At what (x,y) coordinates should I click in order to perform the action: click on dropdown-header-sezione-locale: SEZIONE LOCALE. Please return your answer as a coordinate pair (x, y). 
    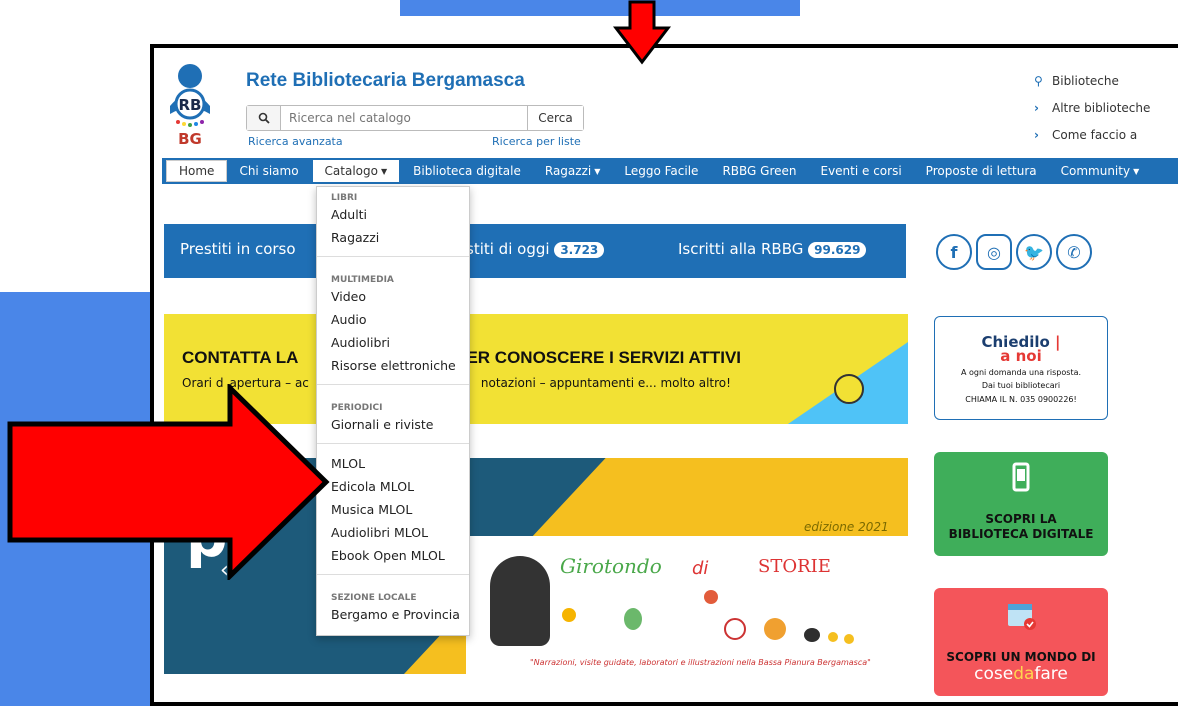
    Looking at the image, I should click on (374, 598).